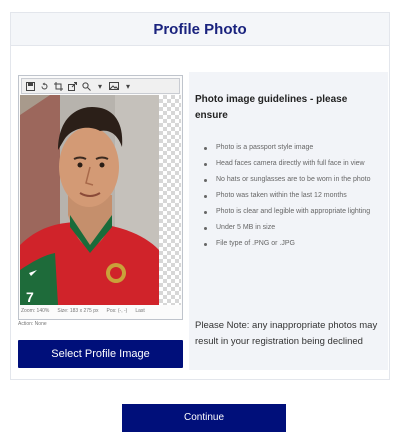 The height and width of the screenshot is (432, 393). Describe the element at coordinates (30, 86) in the screenshot. I see `save-icon` at that location.